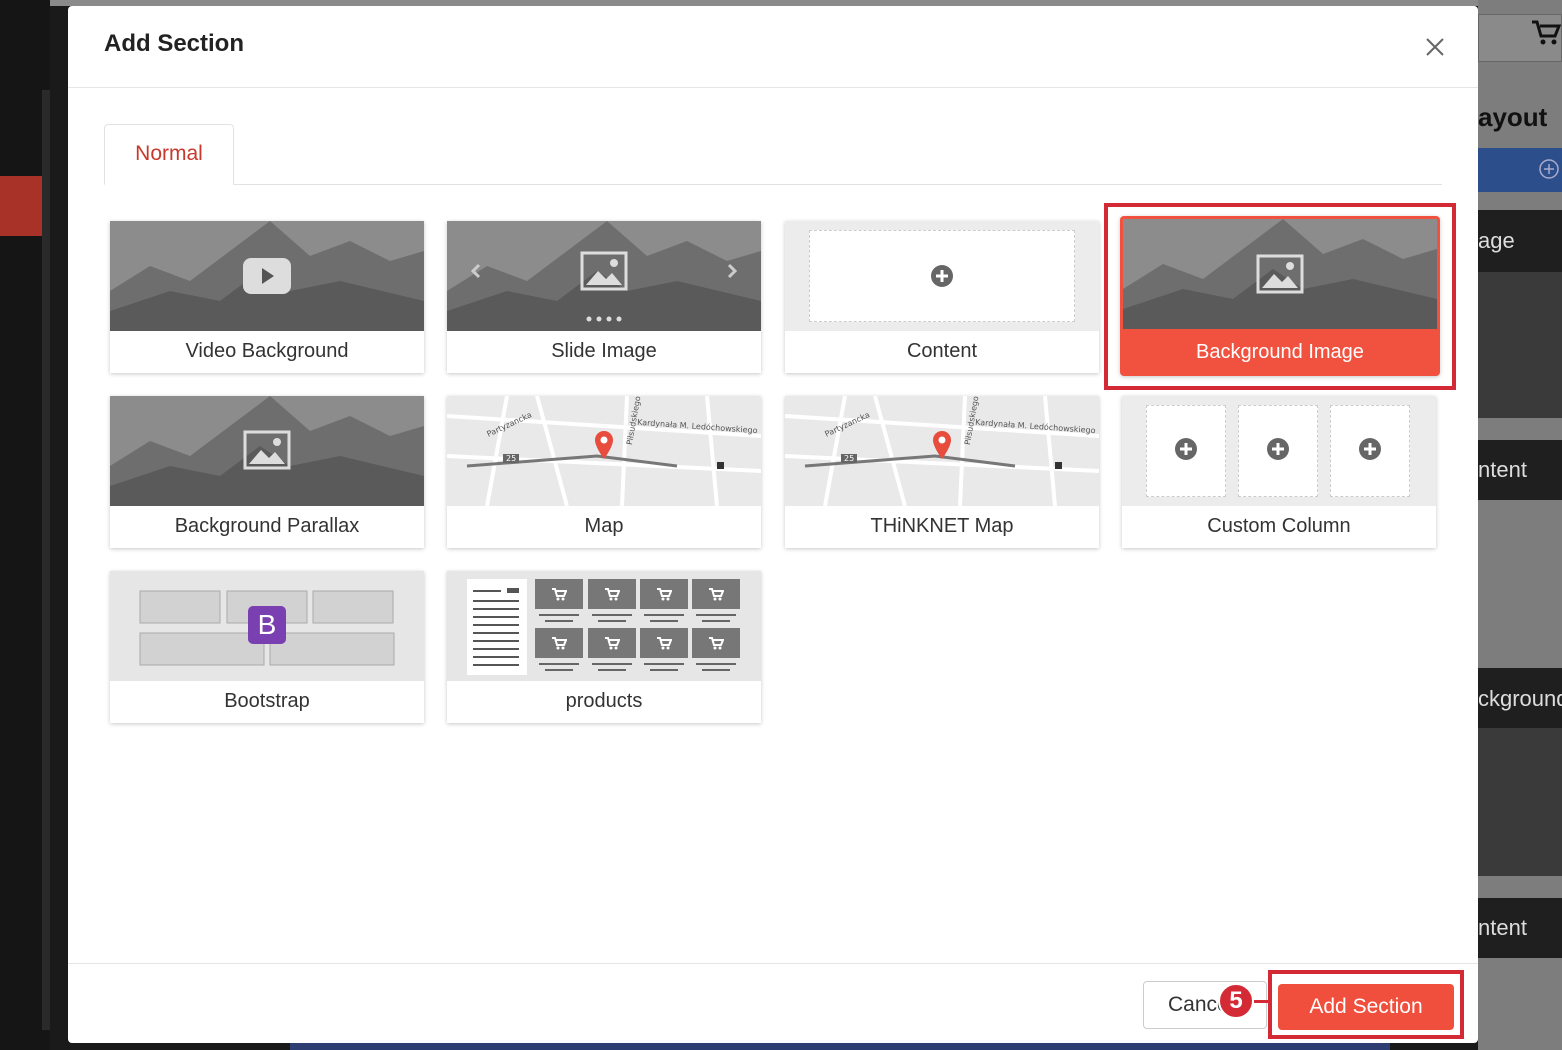 The width and height of the screenshot is (1562, 1050). Describe the element at coordinates (267, 276) in the screenshot. I see `play-icon` at that location.